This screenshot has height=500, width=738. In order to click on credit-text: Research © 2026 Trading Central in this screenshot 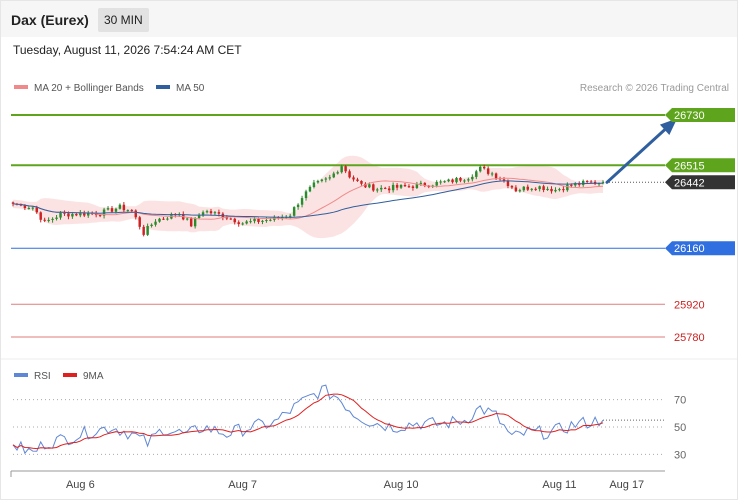, I will do `click(654, 88)`.